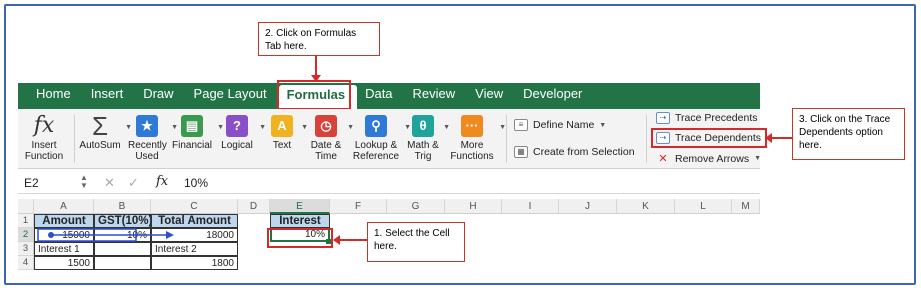  What do you see at coordinates (192, 126) in the screenshot?
I see `financial-icon: ▤` at bounding box center [192, 126].